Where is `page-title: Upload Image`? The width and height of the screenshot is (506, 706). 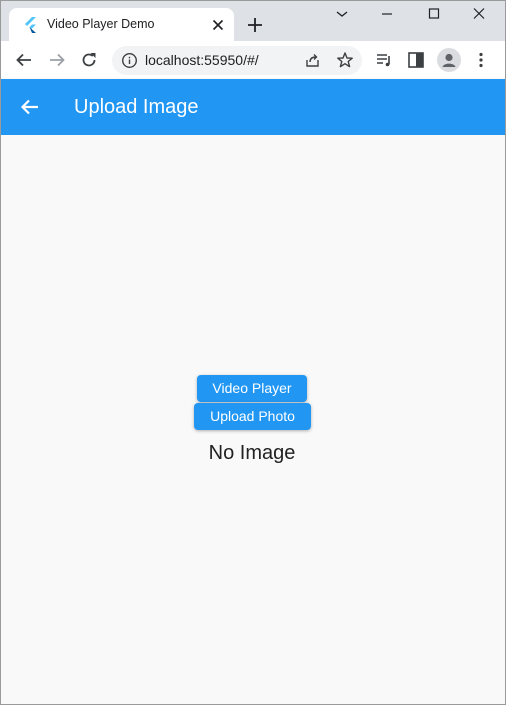
page-title: Upload Image is located at coordinates (136, 107).